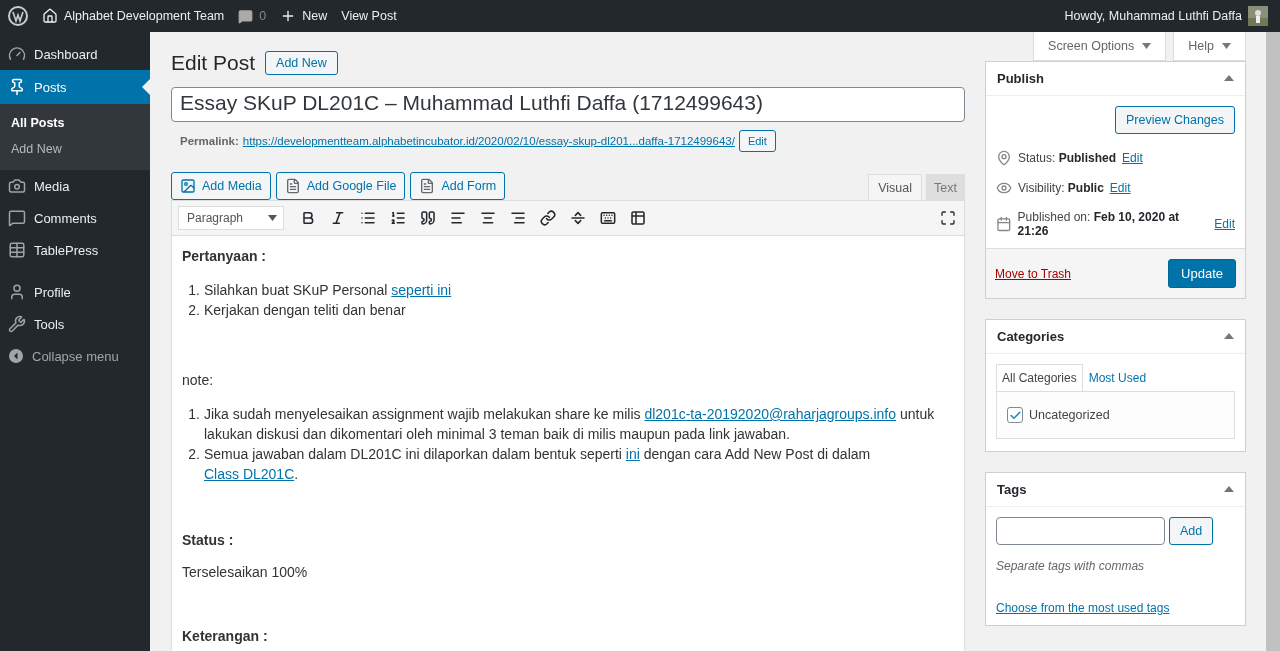 This screenshot has width=1280, height=651. I want to click on scrollbar, so click(1273, 341).